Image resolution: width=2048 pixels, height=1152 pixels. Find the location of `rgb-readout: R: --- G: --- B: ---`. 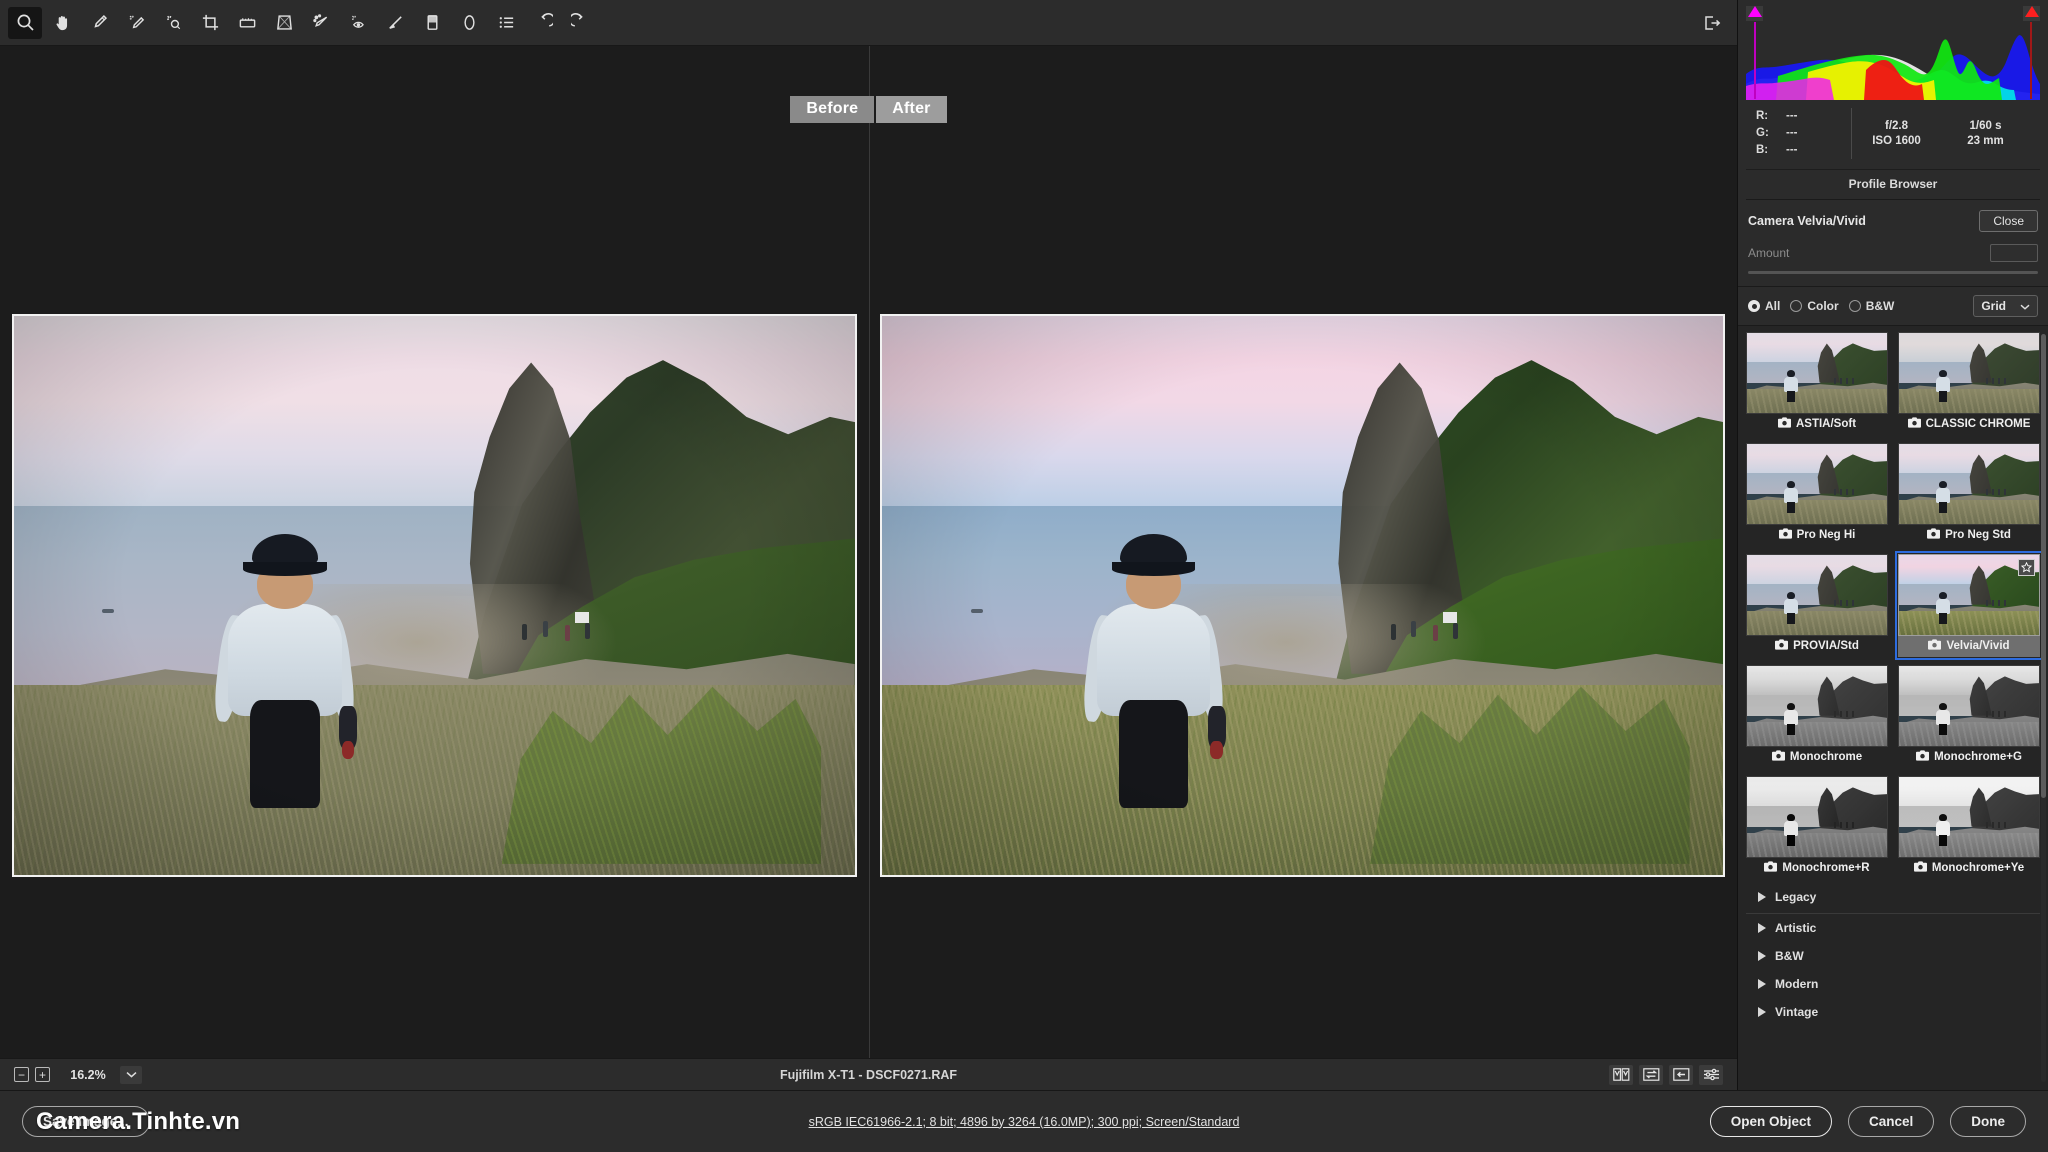

rgb-readout: R: --- G: --- B: --- is located at coordinates (1804, 133).